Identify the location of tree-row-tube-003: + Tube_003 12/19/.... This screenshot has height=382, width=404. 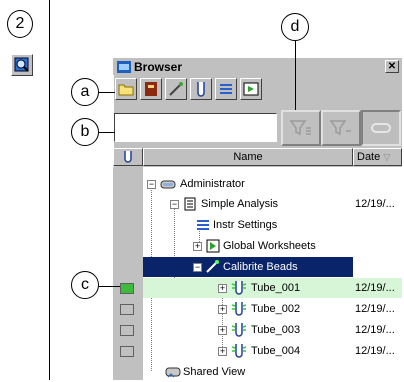
(272, 330).